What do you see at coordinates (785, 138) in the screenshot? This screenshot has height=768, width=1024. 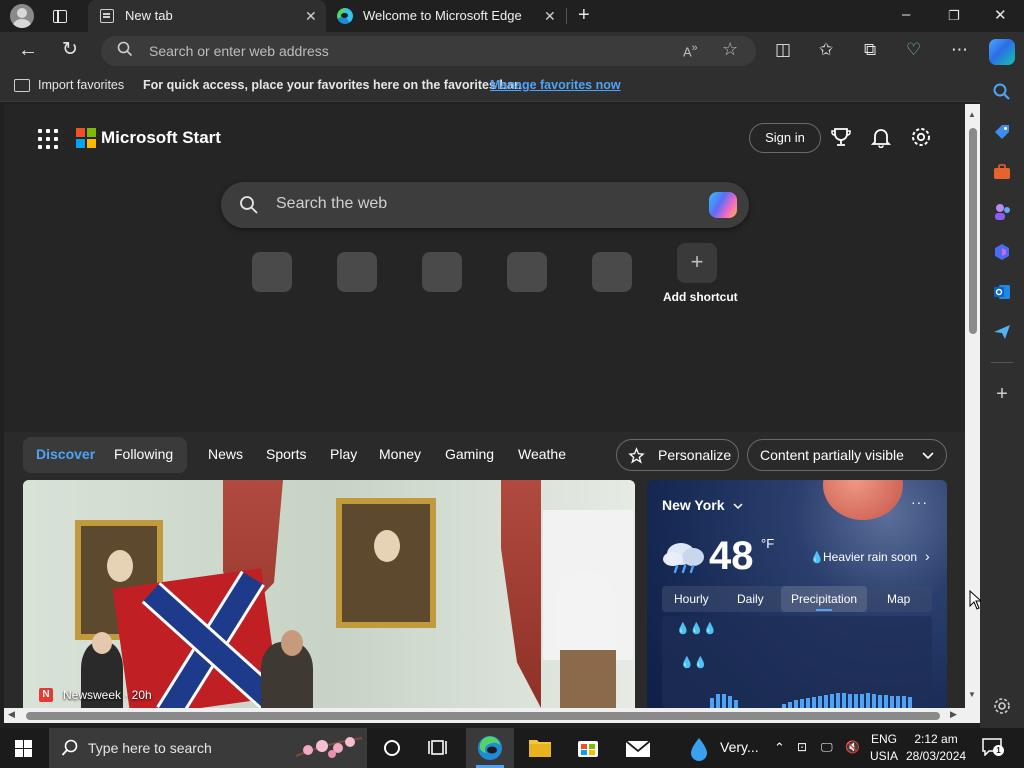 I see `sign-in-button: Sign in` at bounding box center [785, 138].